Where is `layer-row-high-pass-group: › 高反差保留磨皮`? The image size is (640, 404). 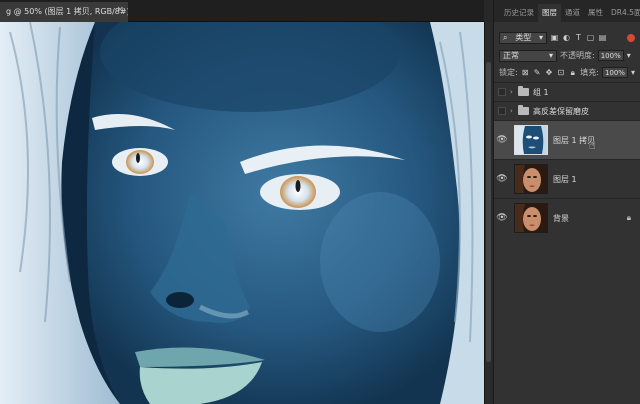 layer-row-high-pass-group: › 高反差保留磨皮 is located at coordinates (567, 110).